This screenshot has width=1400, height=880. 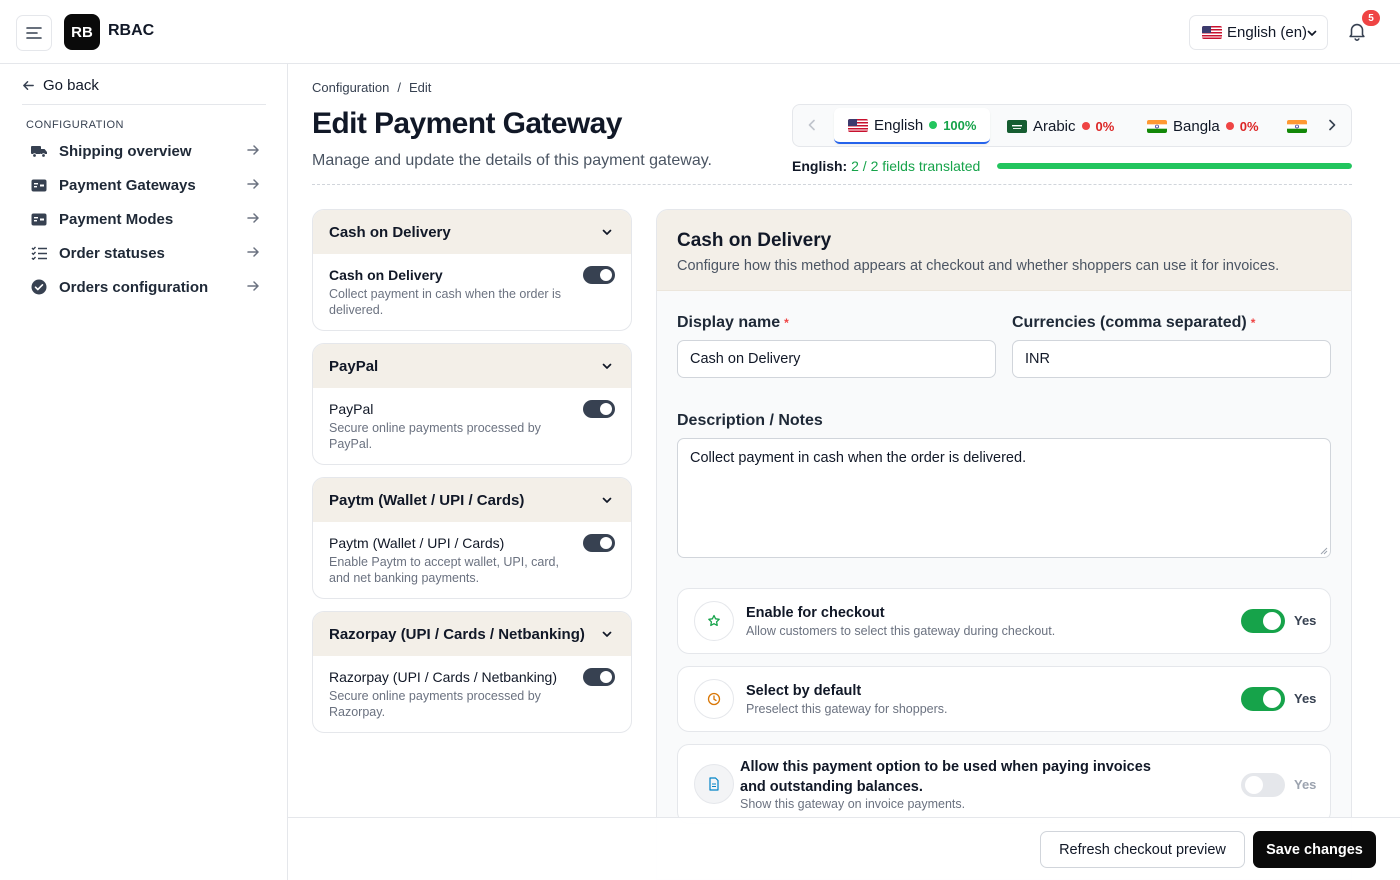 I want to click on go-back-label: Go back, so click(x=71, y=85).